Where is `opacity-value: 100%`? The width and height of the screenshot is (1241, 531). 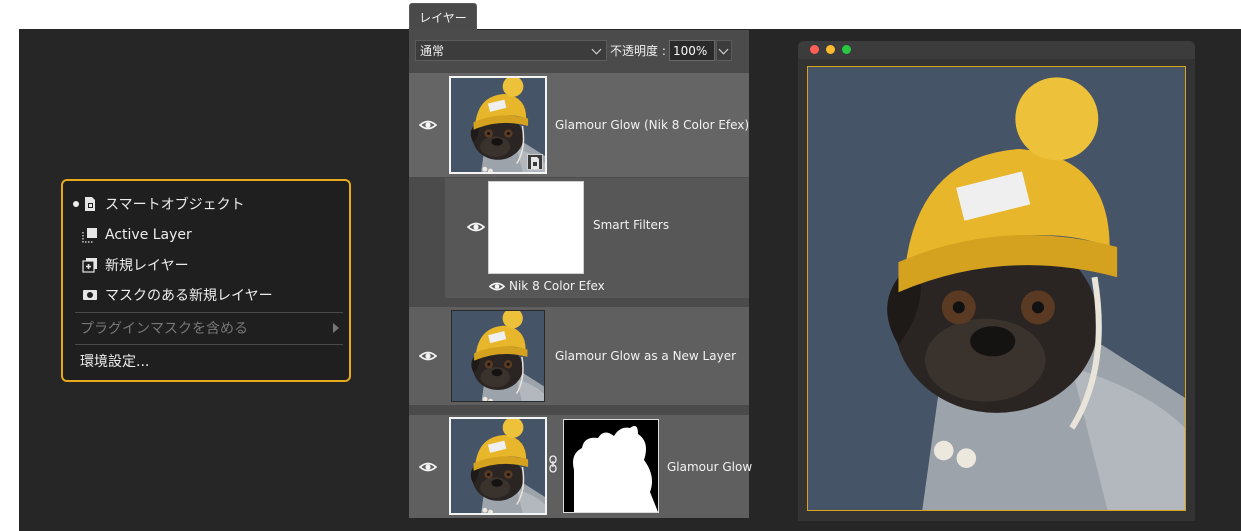 opacity-value: 100% is located at coordinates (690, 50).